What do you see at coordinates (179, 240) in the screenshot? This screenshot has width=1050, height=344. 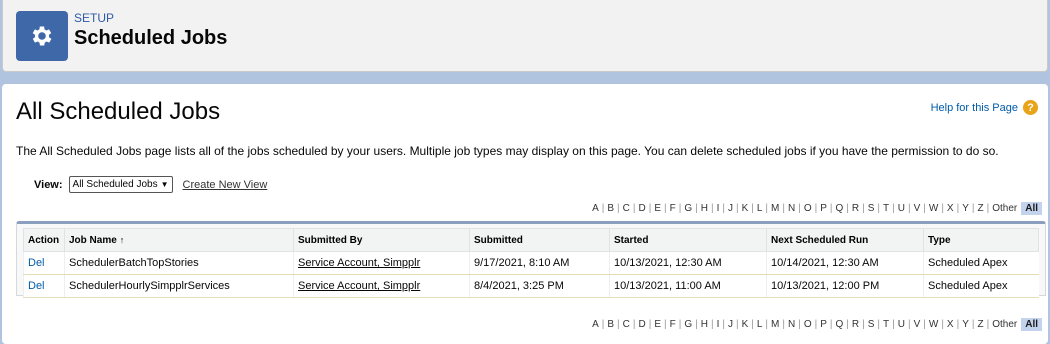 I see `col-job-name: Job Name ↑` at bounding box center [179, 240].